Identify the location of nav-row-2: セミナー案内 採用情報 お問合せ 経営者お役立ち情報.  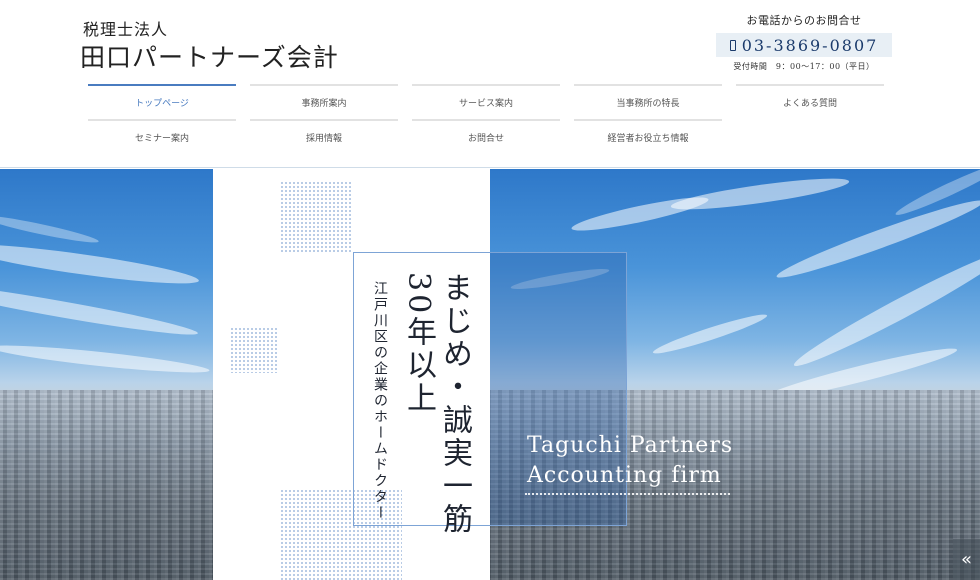
(486, 136).